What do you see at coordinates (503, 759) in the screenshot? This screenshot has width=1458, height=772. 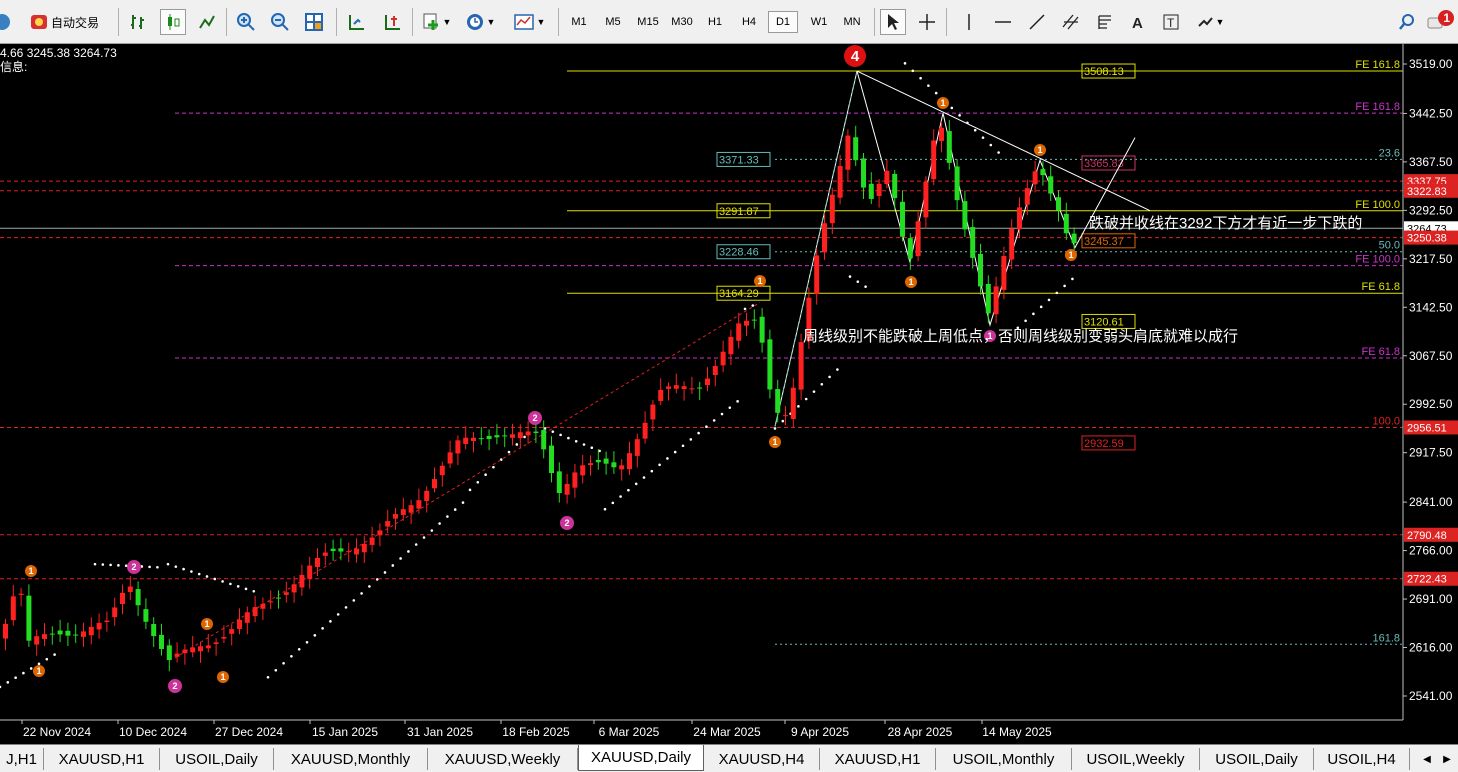 I see `tab-xauusd-weekly: XAUUSD,Weekly` at bounding box center [503, 759].